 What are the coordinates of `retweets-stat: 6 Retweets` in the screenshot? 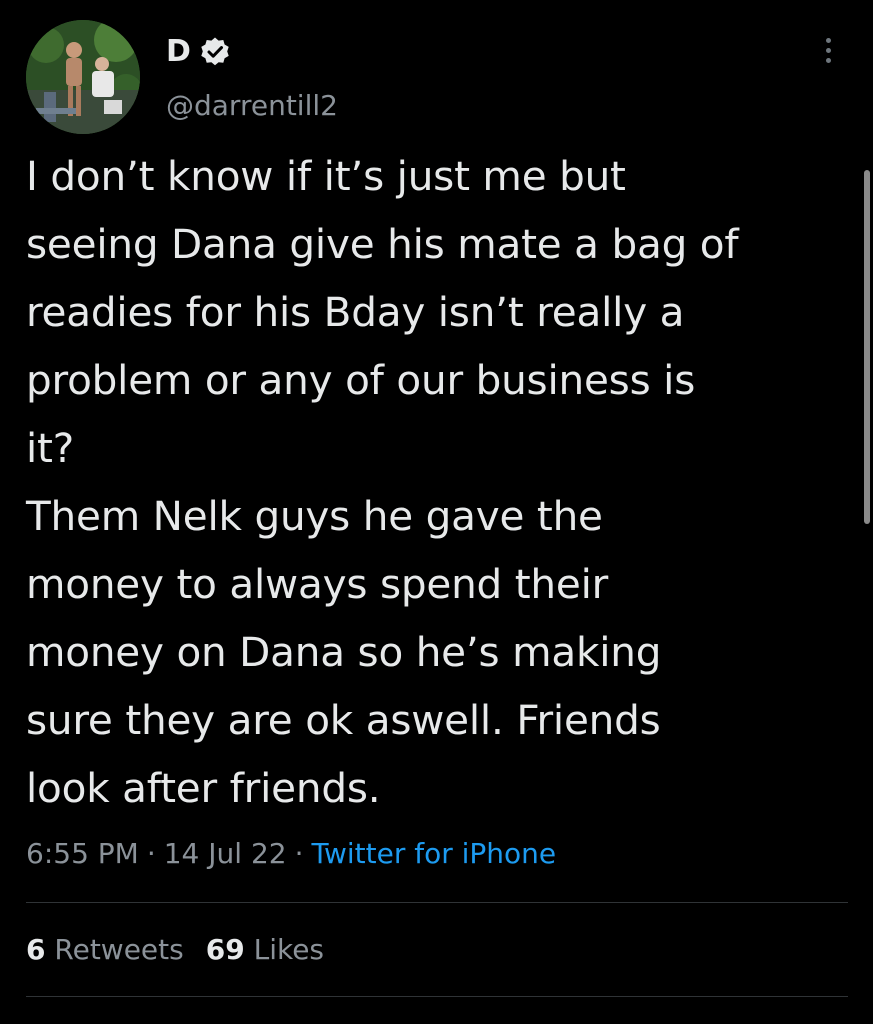 It's located at (105, 949).